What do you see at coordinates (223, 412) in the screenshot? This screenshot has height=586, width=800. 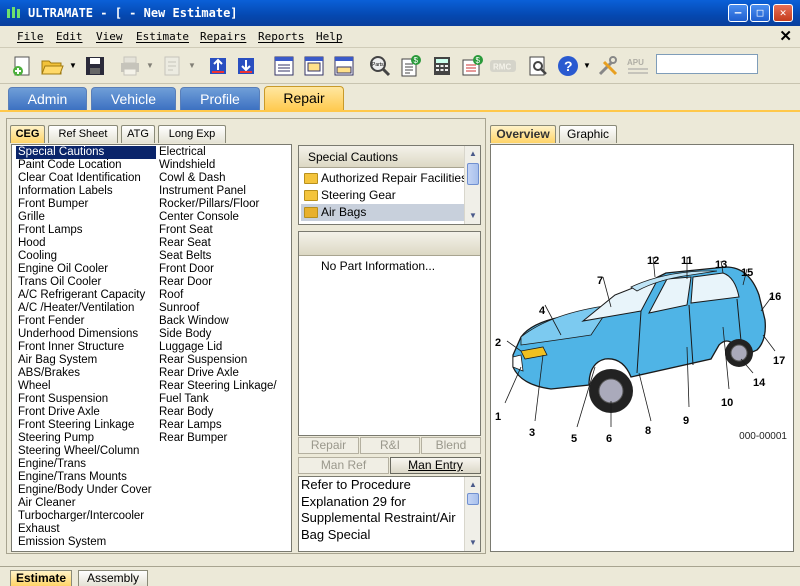 I see `ceg-item: Rear Body` at bounding box center [223, 412].